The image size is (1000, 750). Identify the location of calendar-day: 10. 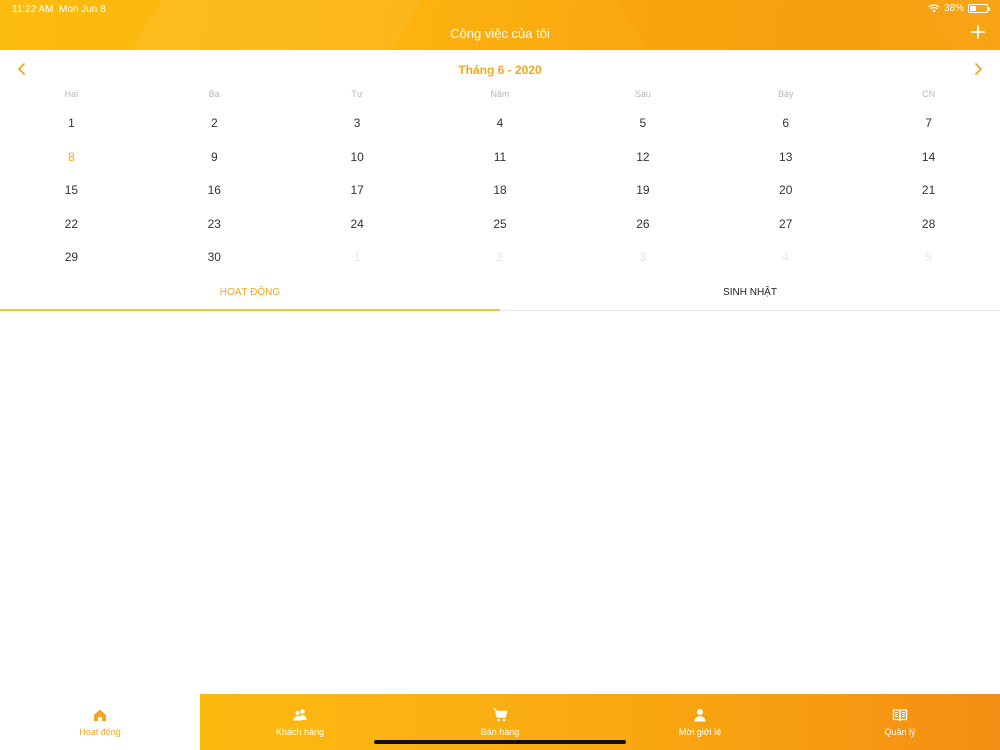
(357, 158).